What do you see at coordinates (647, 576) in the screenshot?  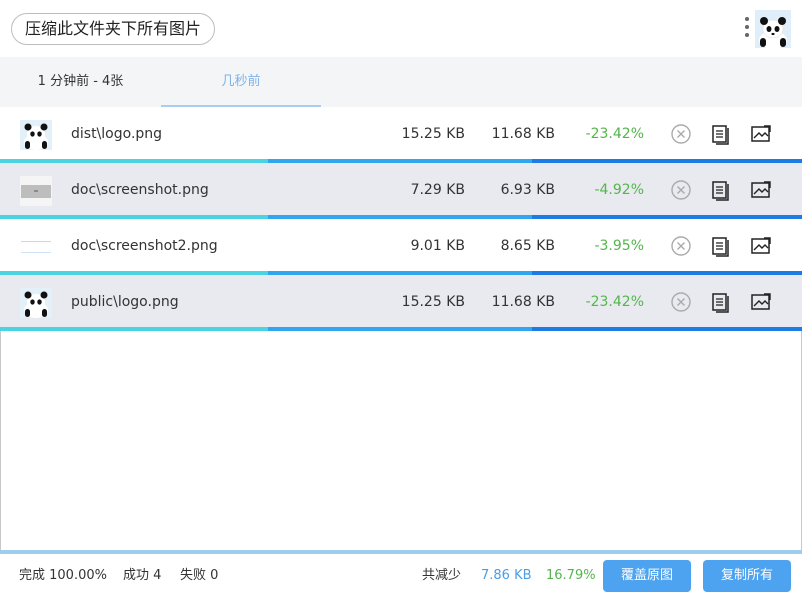 I see `overwrite-button: 覆盖原图` at bounding box center [647, 576].